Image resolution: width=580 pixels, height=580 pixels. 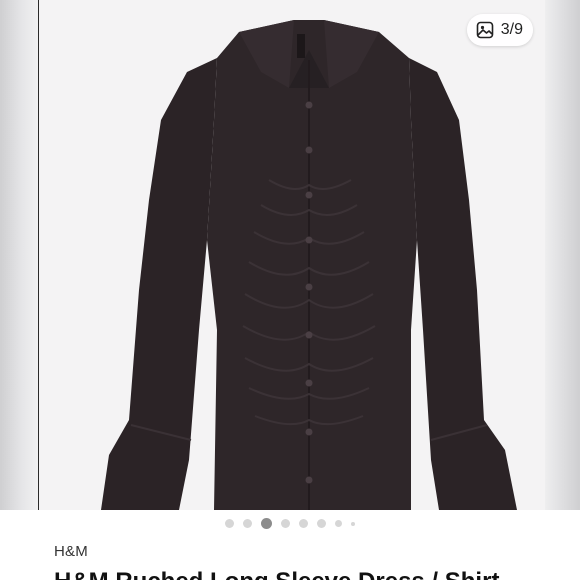 What do you see at coordinates (511, 29) in the screenshot?
I see `image-counter-text: 3/9` at bounding box center [511, 29].